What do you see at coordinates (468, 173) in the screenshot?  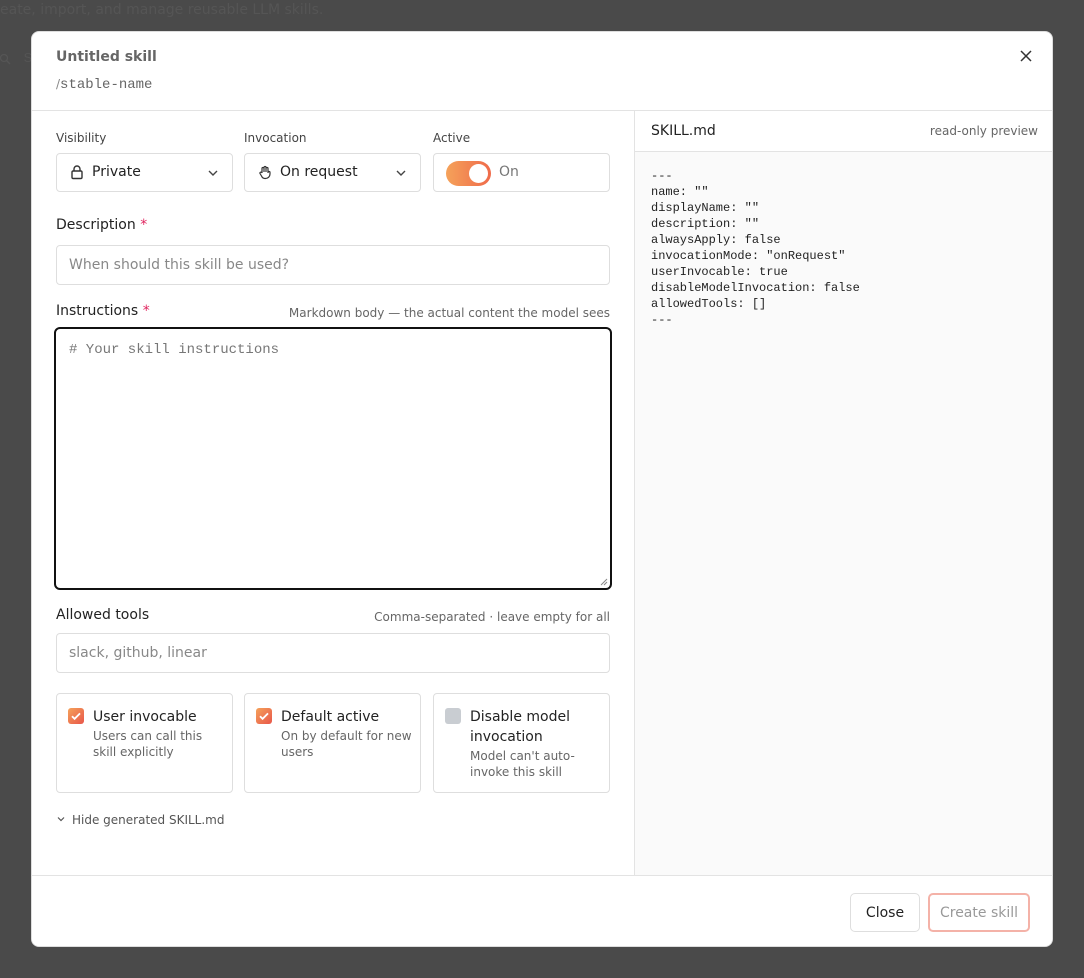 I see `active-toggle` at bounding box center [468, 173].